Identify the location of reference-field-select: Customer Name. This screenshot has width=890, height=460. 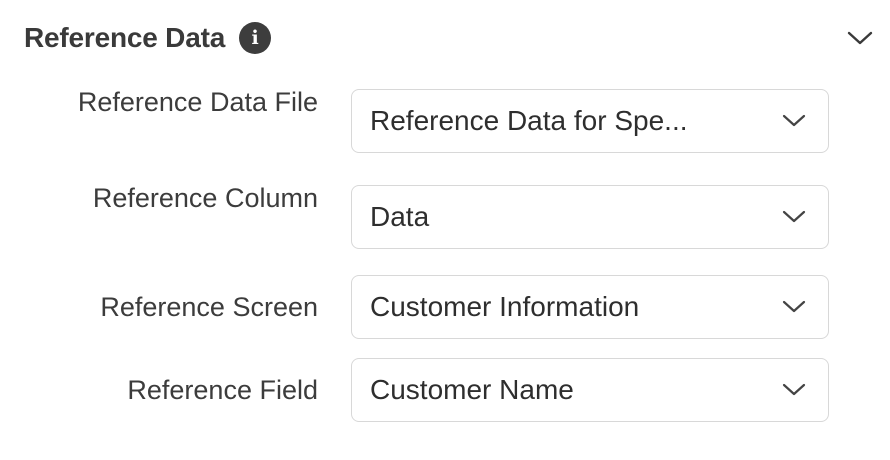
(590, 390).